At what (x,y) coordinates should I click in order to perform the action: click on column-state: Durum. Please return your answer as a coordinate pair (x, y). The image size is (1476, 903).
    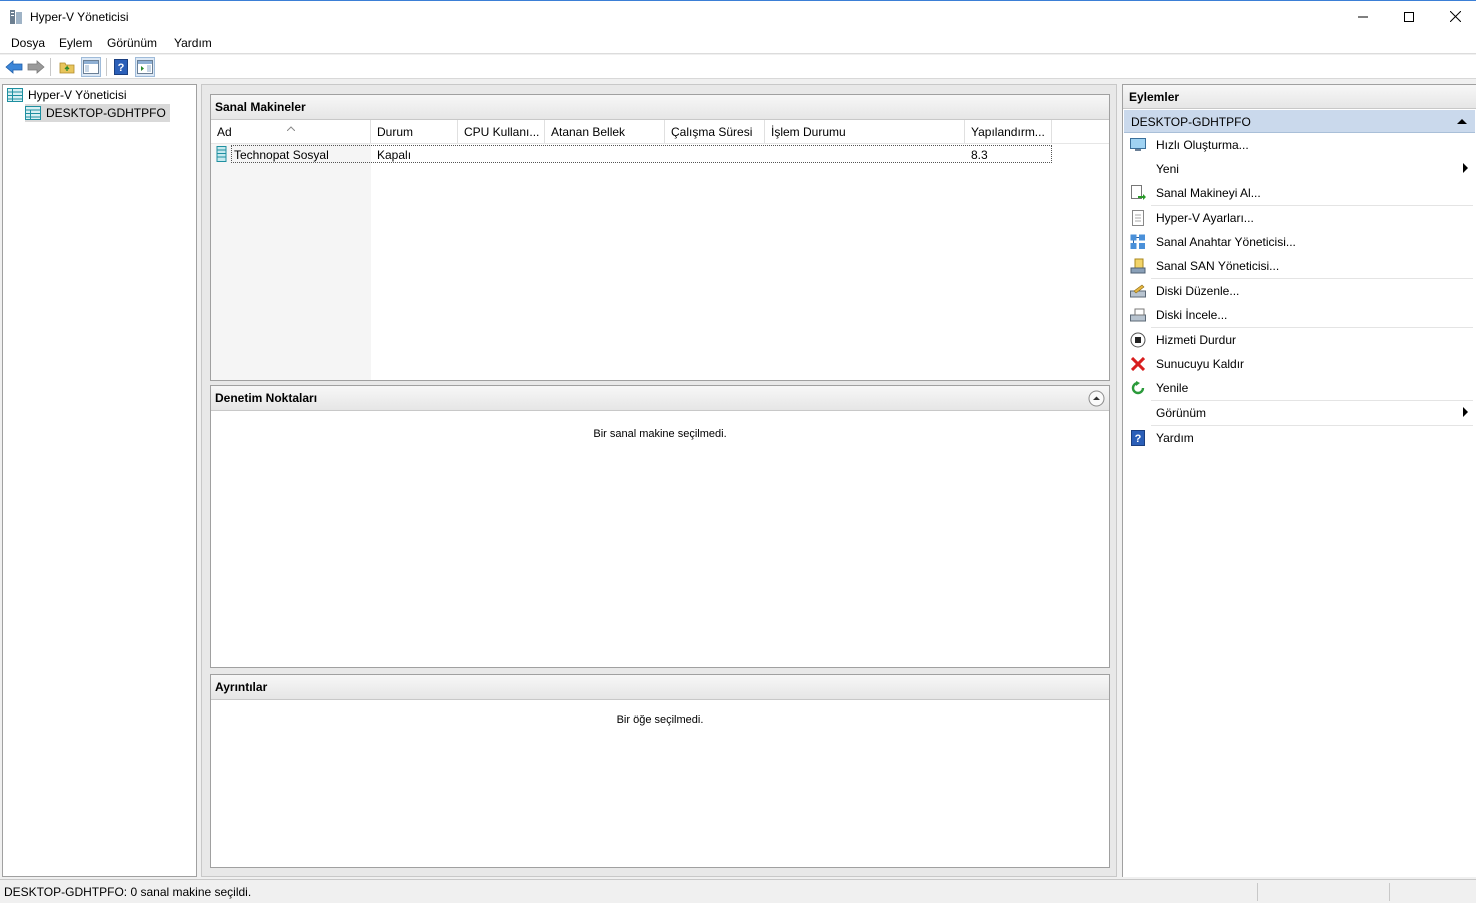
    Looking at the image, I should click on (414, 131).